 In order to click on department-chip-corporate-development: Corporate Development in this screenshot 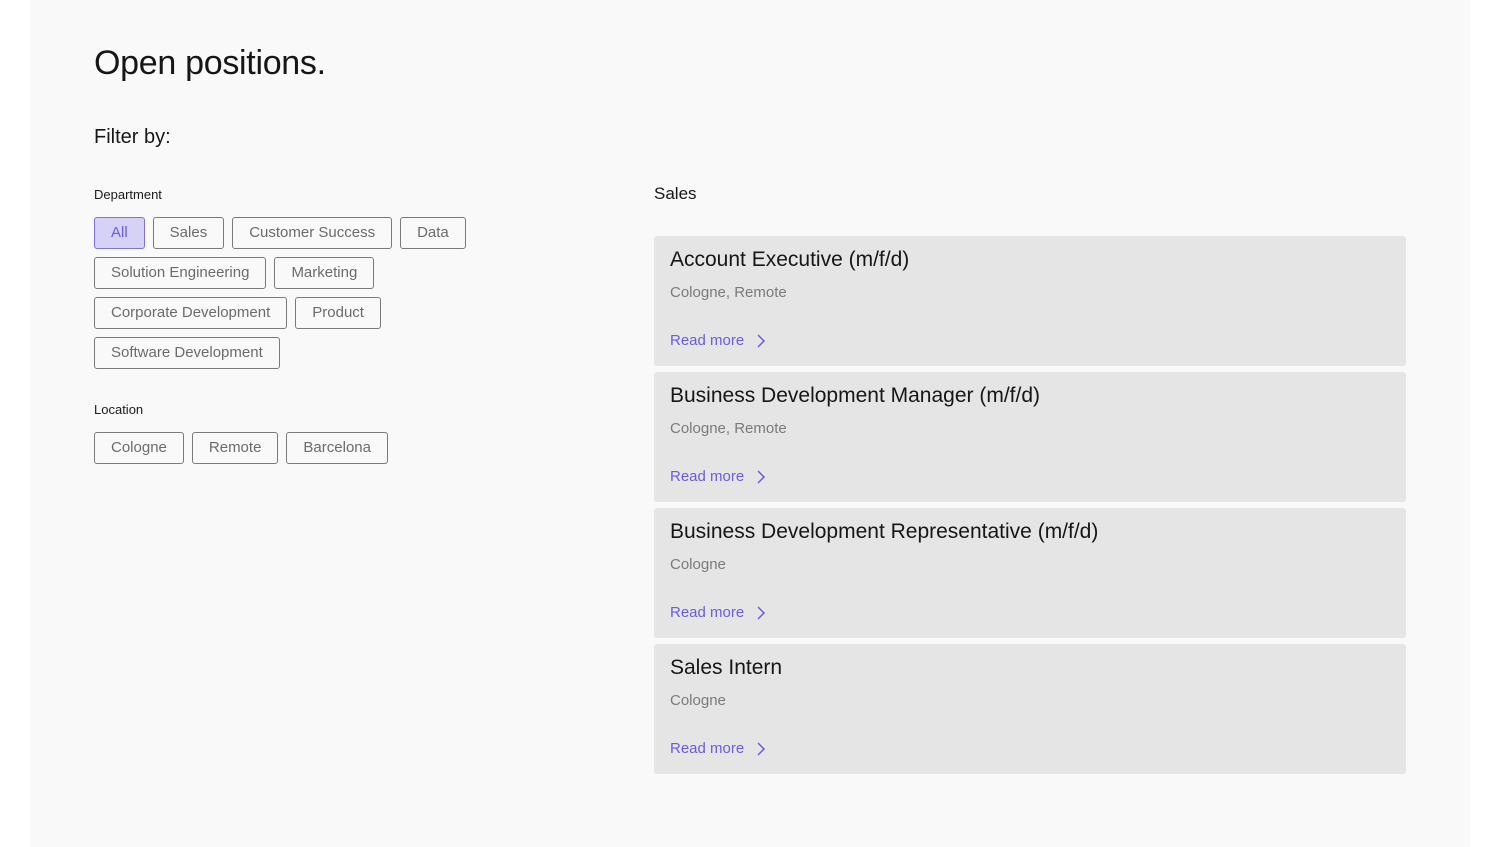, I will do `click(191, 313)`.